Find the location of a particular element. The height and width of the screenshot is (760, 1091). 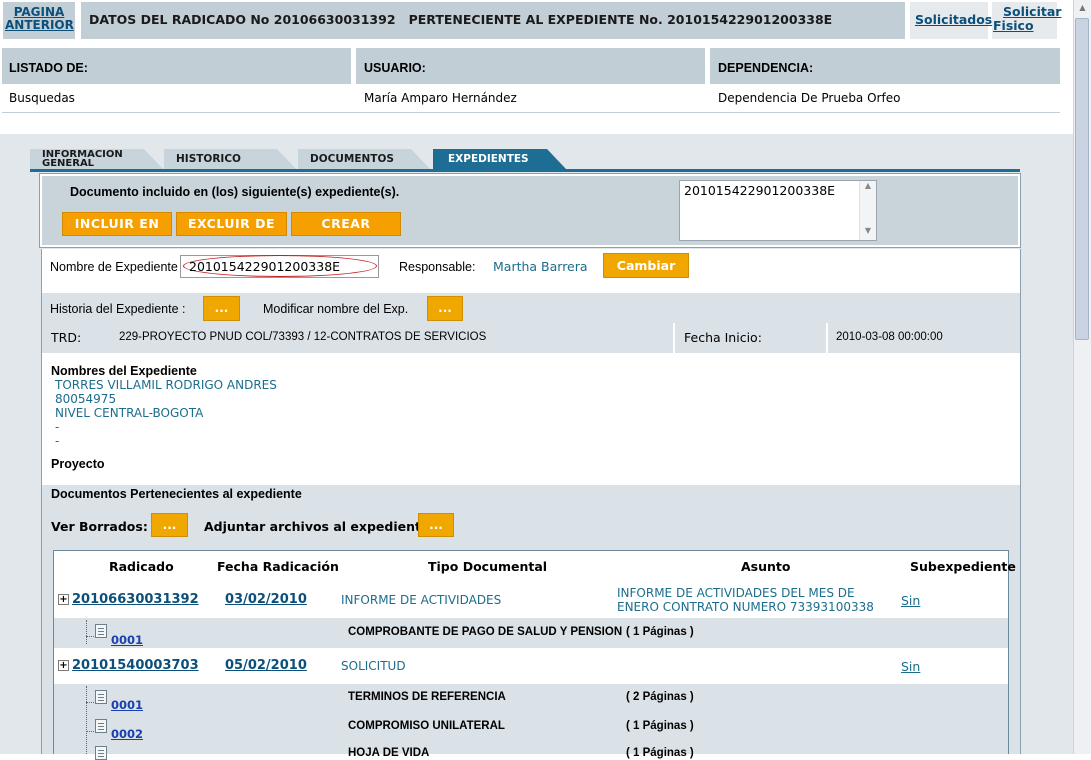

tab-informacion-general: INFORMACION GENERAL is located at coordinates (96, 159).